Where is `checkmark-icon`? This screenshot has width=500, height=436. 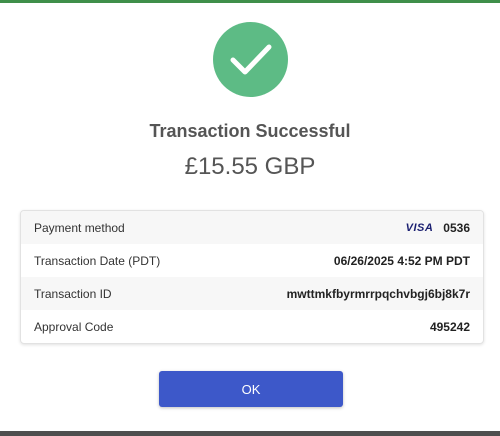
checkmark-icon is located at coordinates (250, 59).